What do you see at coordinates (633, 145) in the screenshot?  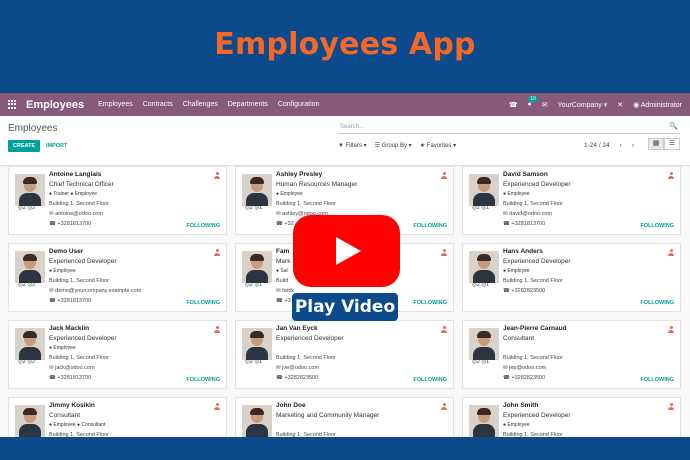 I see `pager-next-icon: ›` at bounding box center [633, 145].